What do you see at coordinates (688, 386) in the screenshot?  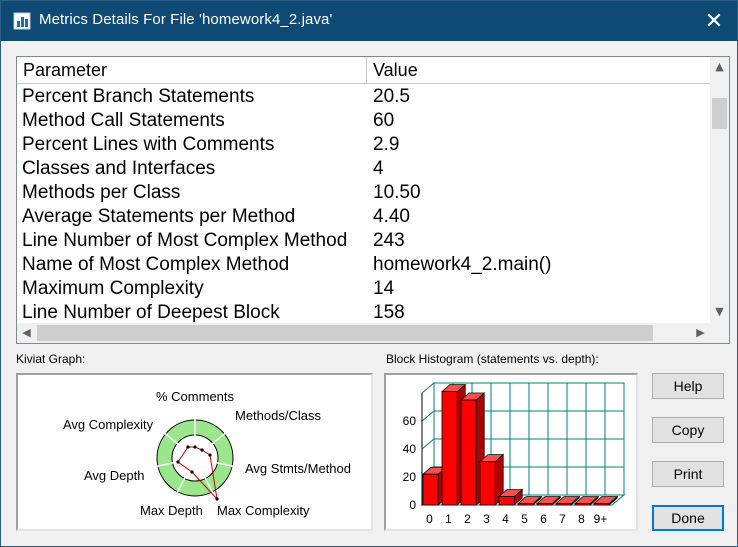 I see `help-button: Help` at bounding box center [688, 386].